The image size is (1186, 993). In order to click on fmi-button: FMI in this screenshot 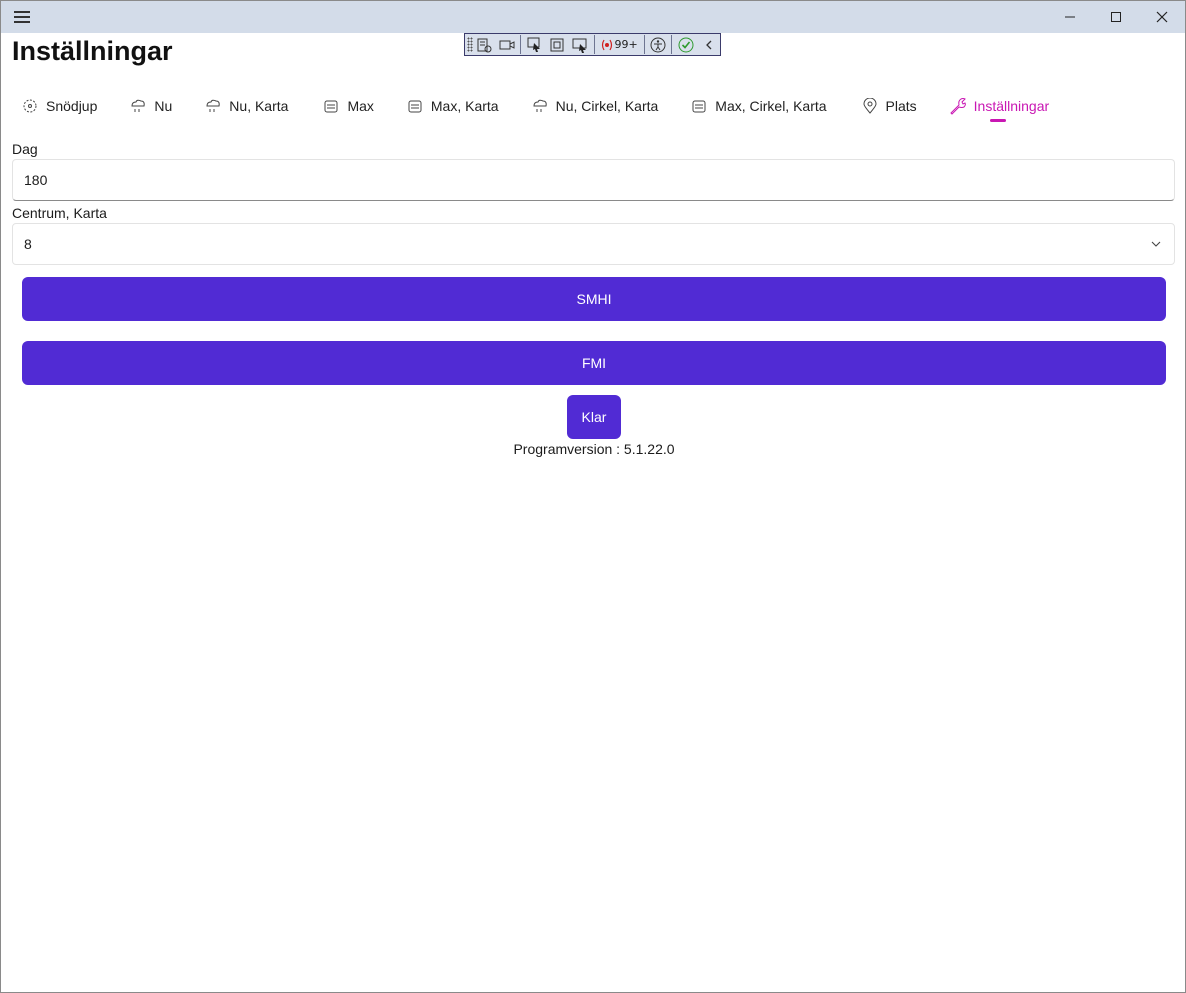, I will do `click(594, 363)`.